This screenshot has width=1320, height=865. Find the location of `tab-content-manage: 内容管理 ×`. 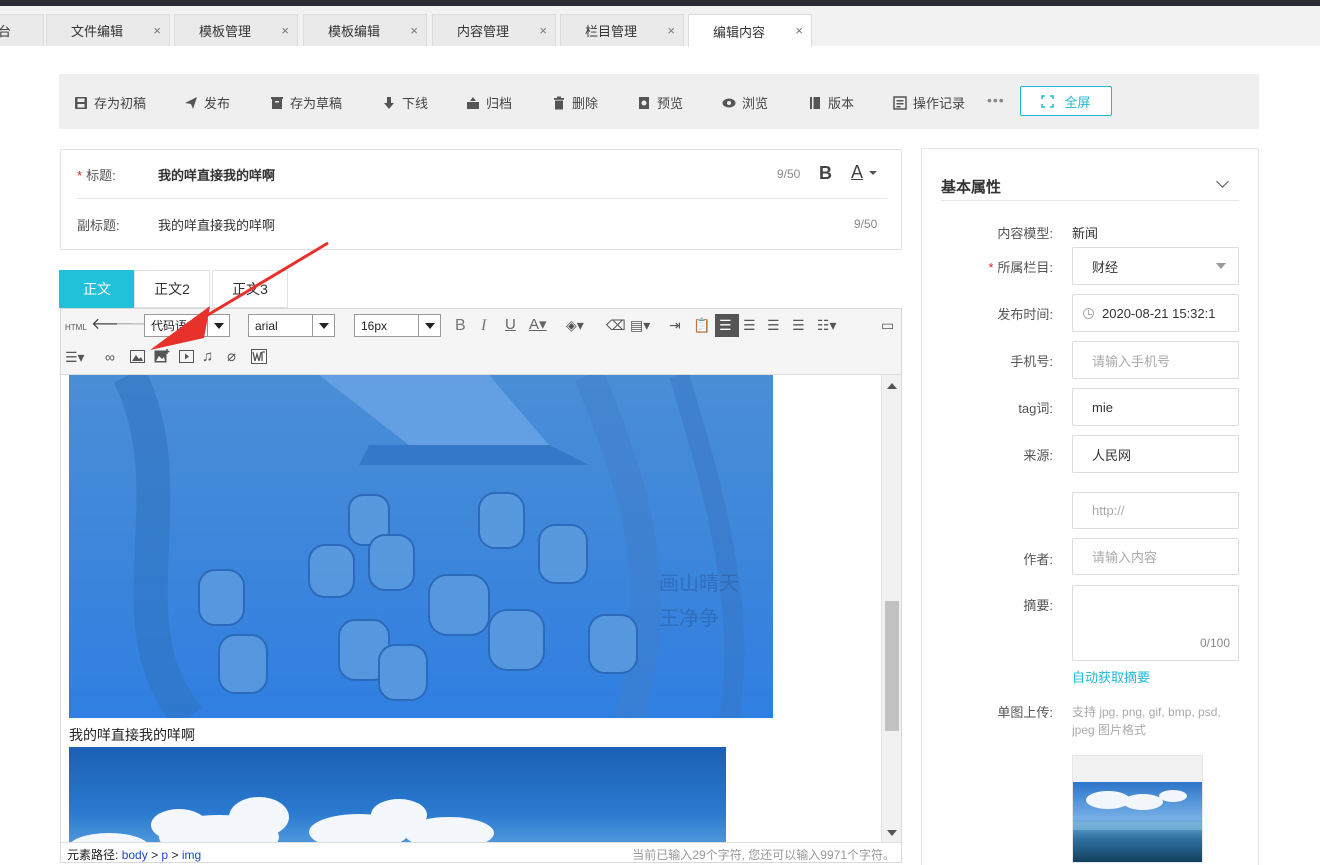

tab-content-manage: 内容管理 × is located at coordinates (494, 30).